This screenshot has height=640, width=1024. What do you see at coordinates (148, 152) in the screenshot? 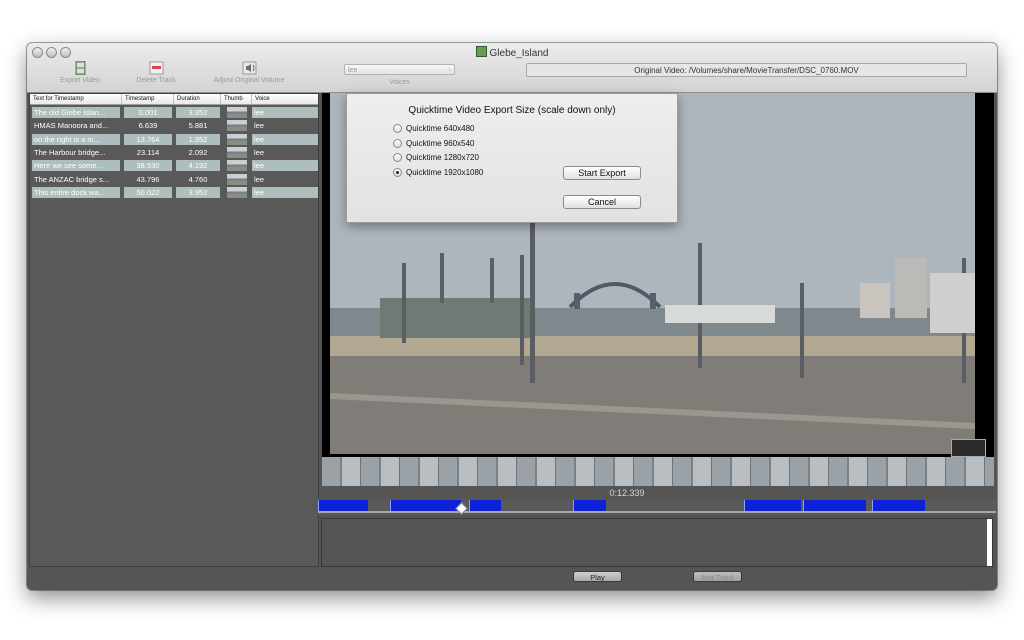
I see `cell-timestamp: 23.114` at bounding box center [148, 152].